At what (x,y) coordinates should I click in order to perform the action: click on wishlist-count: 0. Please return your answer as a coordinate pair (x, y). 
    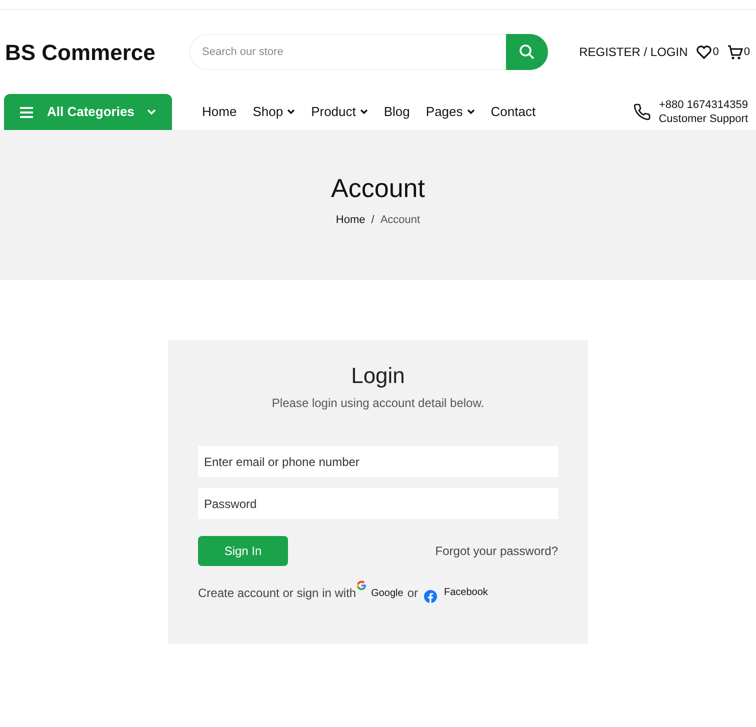
    Looking at the image, I should click on (715, 52).